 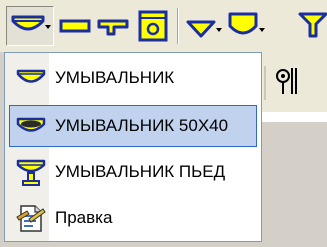 What do you see at coordinates (142, 125) in the screenshot?
I see `menu-item-label: УМЫВАЛЬНИК 50X40` at bounding box center [142, 125].